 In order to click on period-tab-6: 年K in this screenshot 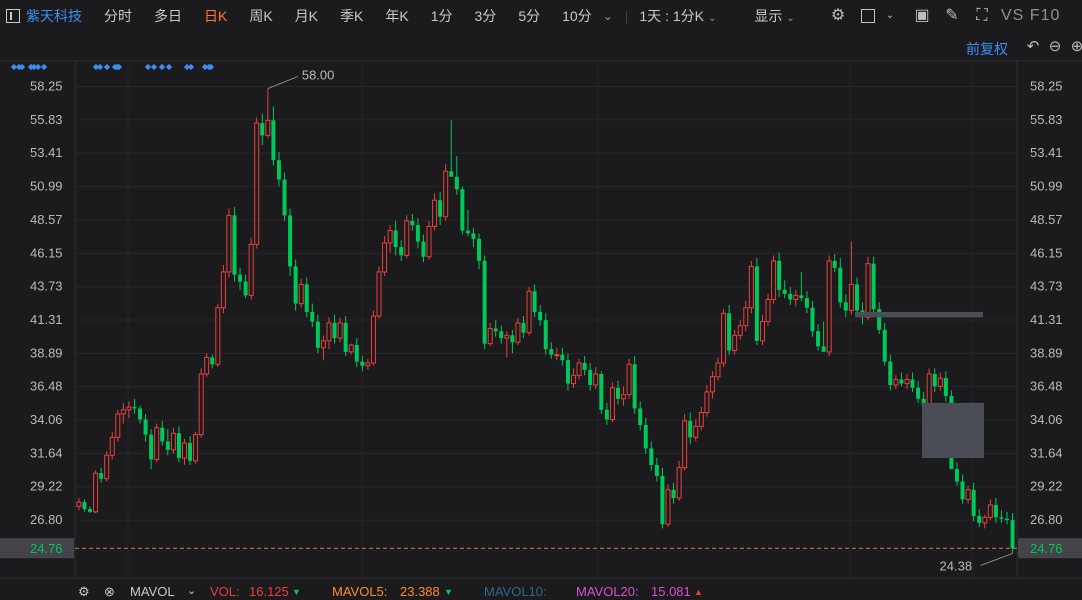, I will do `click(396, 16)`.